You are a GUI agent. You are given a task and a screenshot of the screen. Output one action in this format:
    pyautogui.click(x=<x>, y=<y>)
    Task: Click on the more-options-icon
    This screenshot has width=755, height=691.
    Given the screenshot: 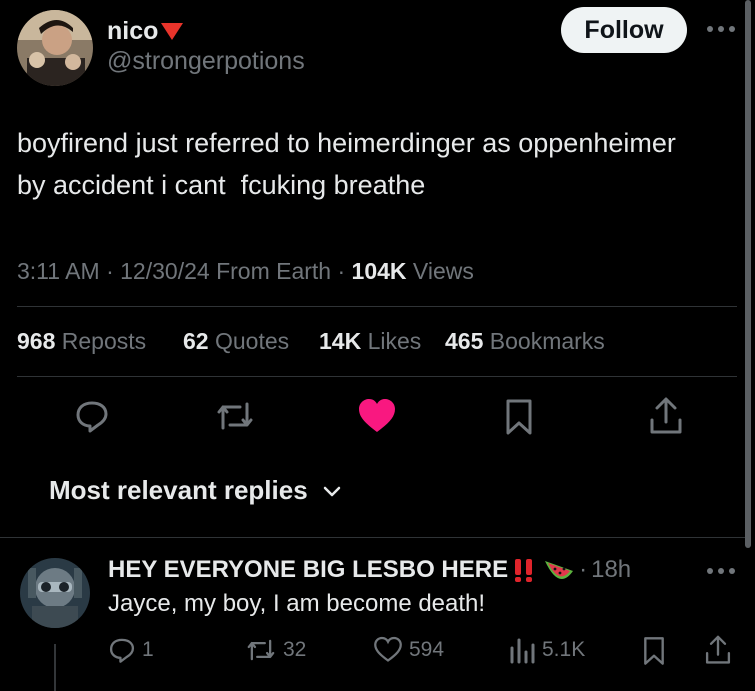 What is the action you would take?
    pyautogui.click(x=721, y=29)
    